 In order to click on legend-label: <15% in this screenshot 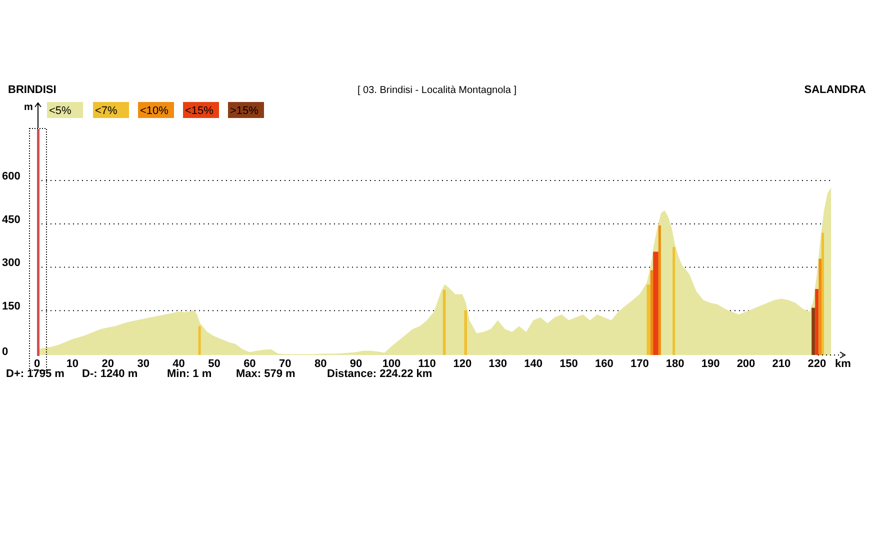, I will do `click(199, 111)`.